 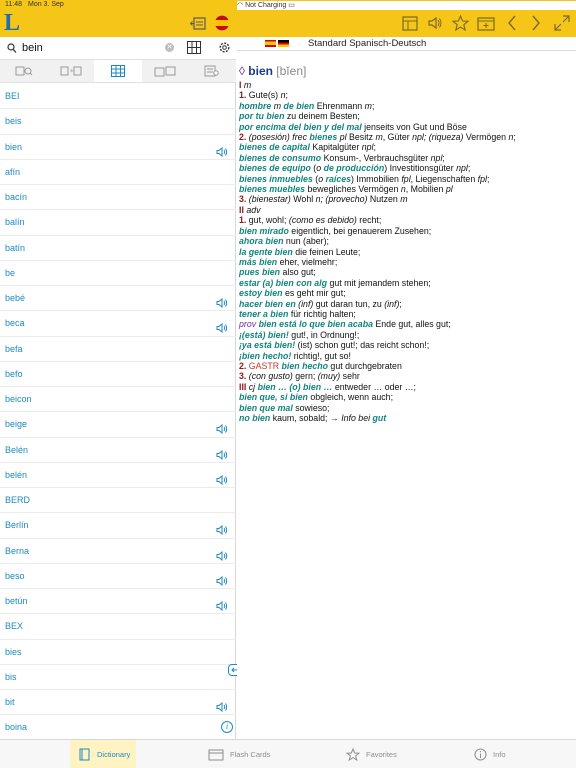 I want to click on table-icon, so click(x=410, y=23).